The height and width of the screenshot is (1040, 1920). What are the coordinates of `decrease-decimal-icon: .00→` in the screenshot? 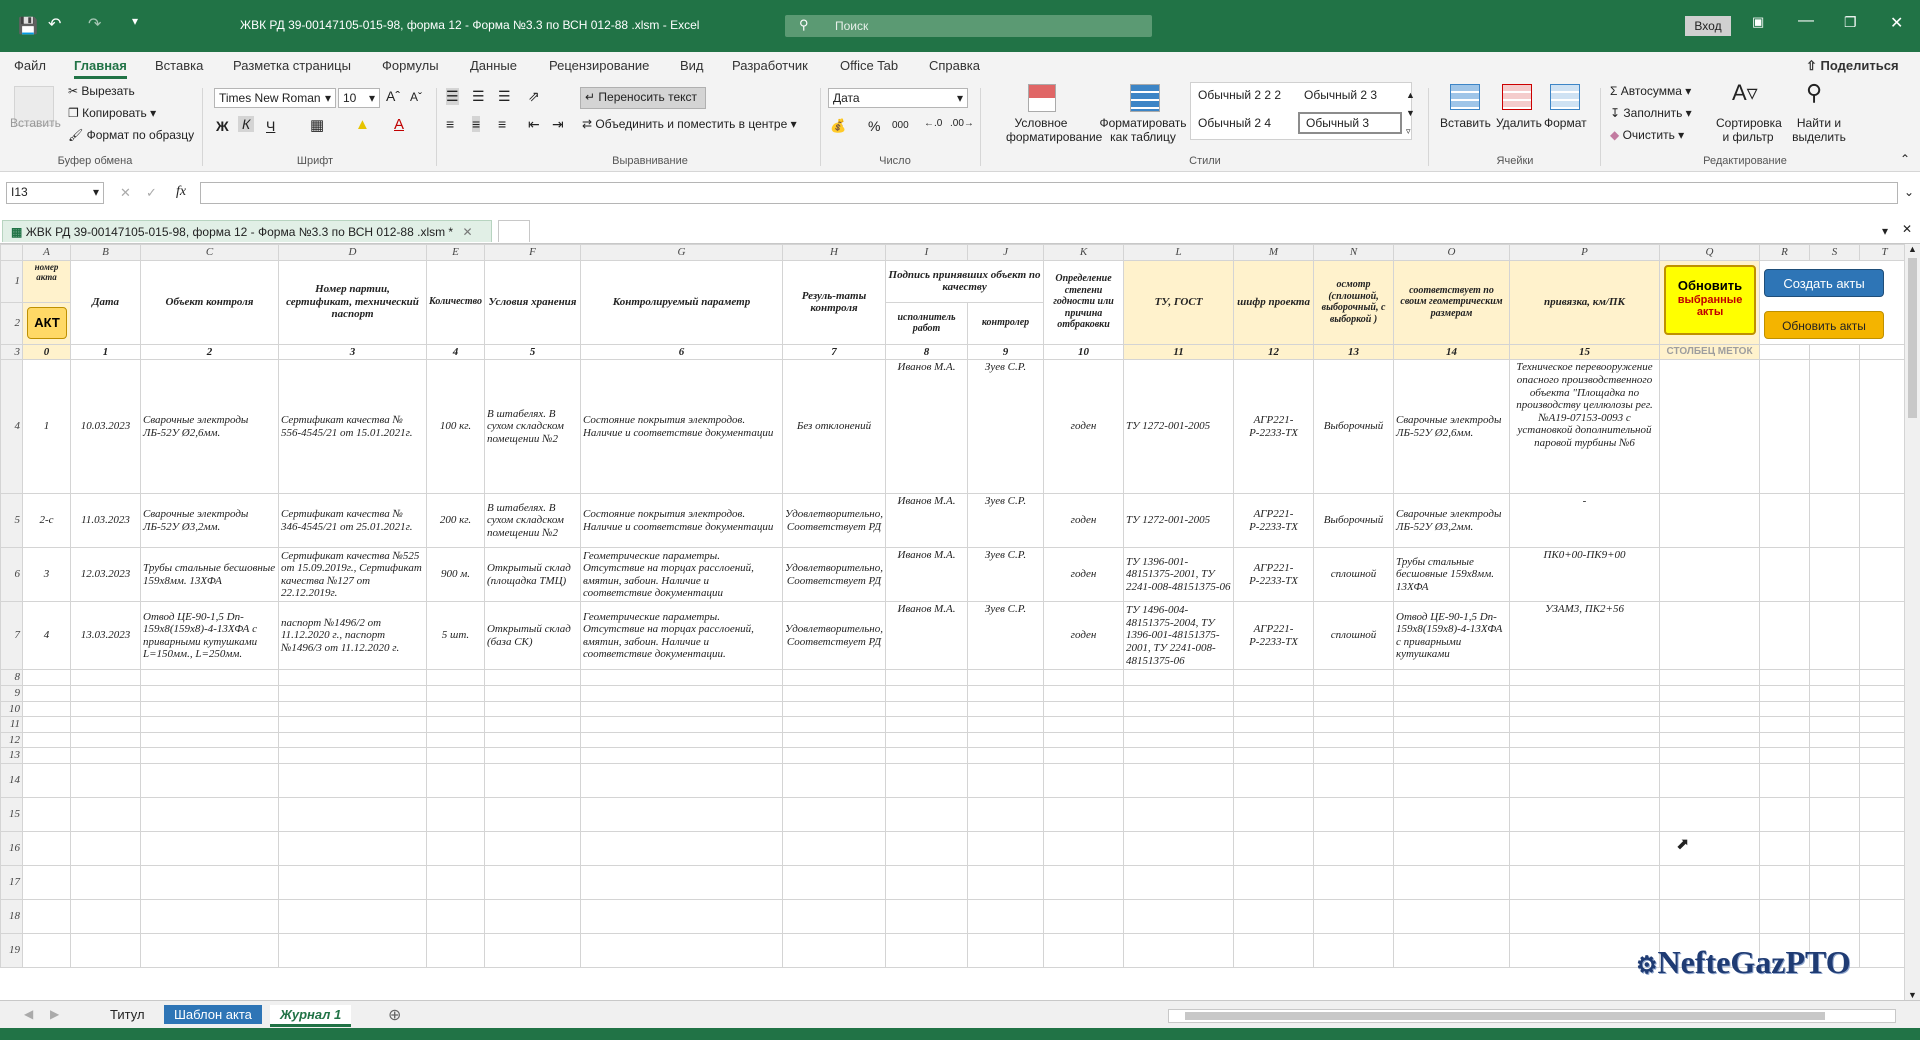 It's located at (962, 123).